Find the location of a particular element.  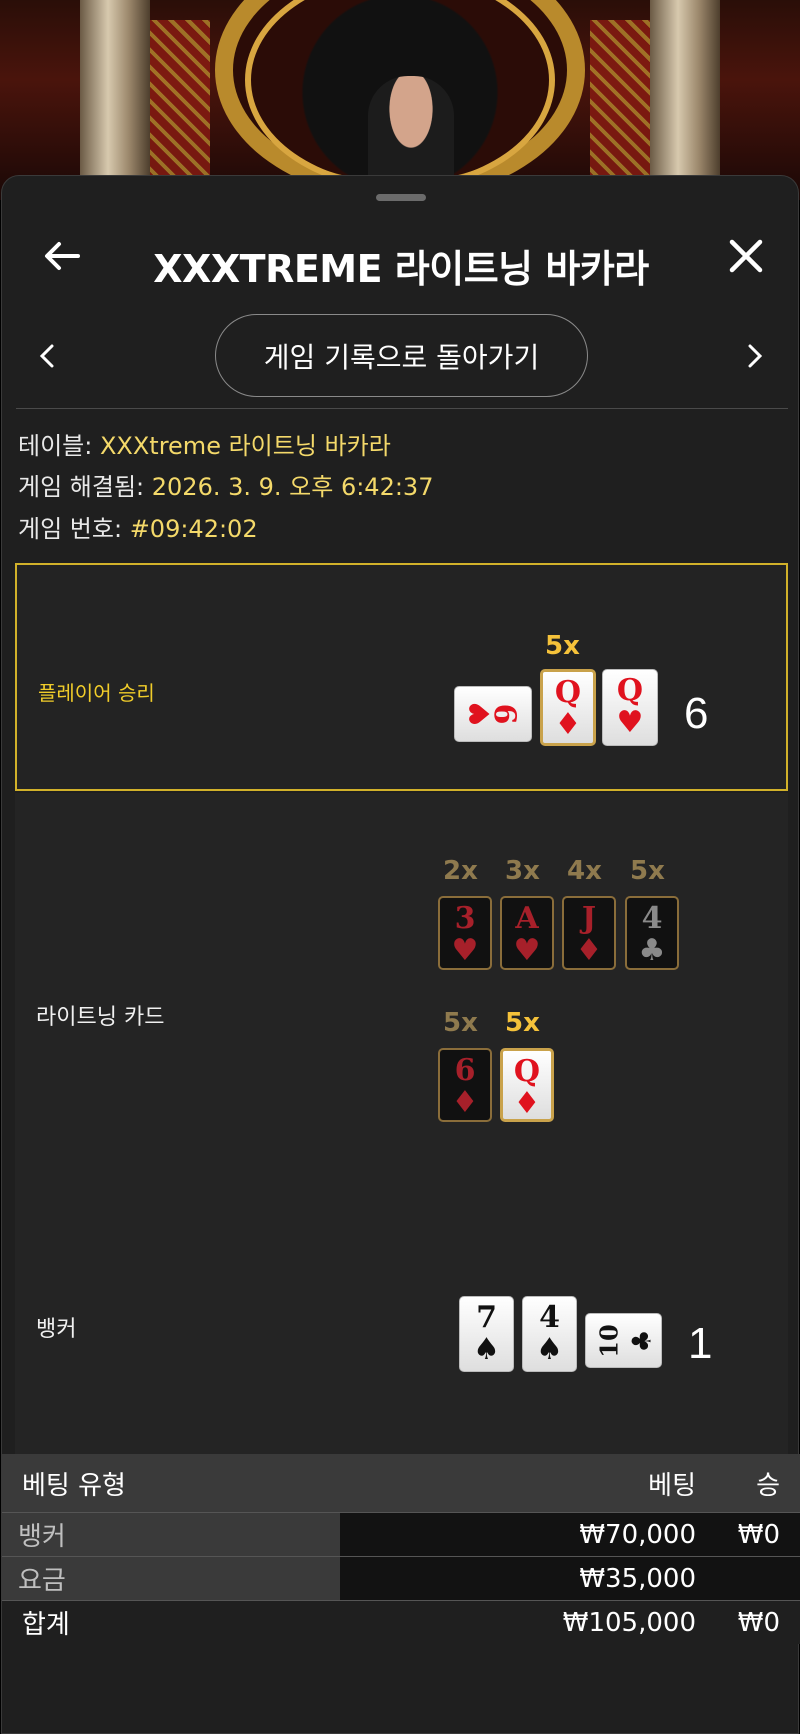

card-rank: A is located at coordinates (527, 918).